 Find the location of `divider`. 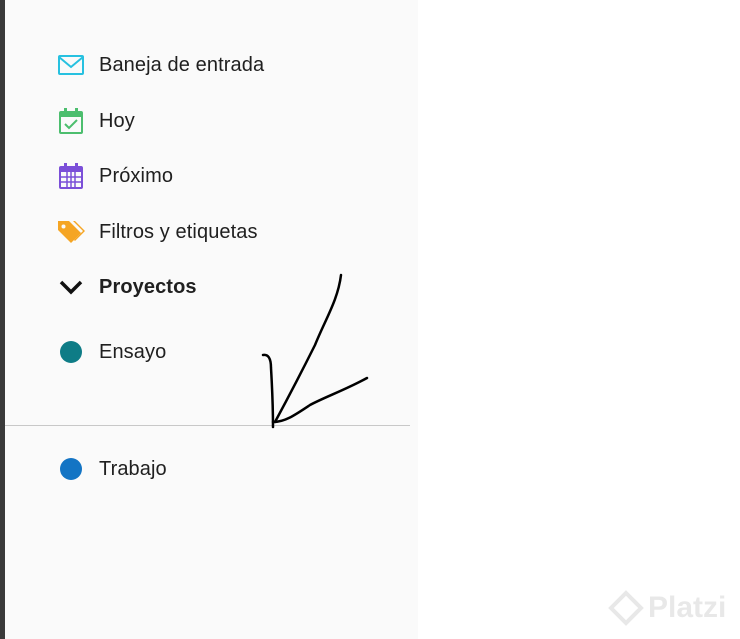

divider is located at coordinates (207, 425).